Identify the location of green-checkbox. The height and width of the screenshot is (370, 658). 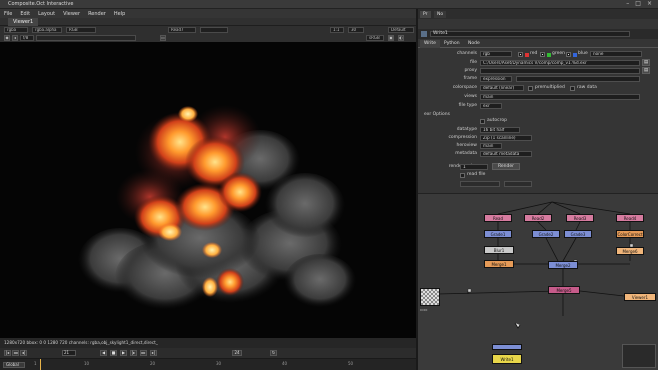
(542, 54).